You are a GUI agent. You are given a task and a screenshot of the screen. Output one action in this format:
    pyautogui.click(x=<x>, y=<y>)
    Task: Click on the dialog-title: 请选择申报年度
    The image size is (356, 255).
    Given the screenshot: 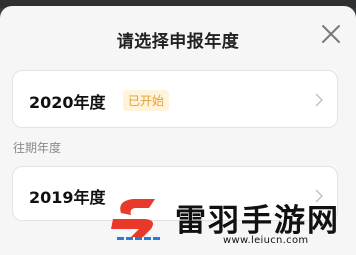 What is the action you would take?
    pyautogui.click(x=178, y=42)
    